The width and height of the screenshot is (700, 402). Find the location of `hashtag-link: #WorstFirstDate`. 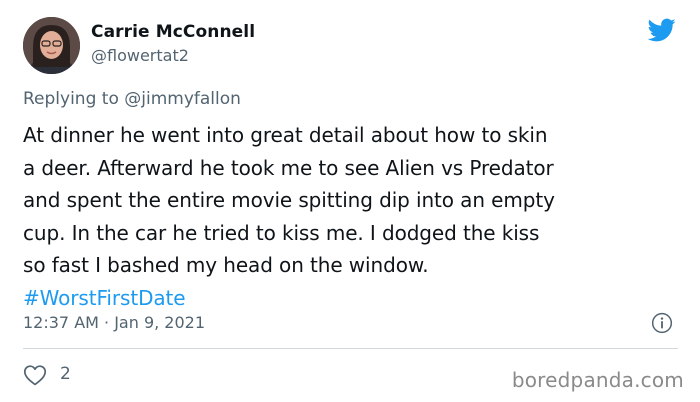

hashtag-link: #WorstFirstDate is located at coordinates (353, 298).